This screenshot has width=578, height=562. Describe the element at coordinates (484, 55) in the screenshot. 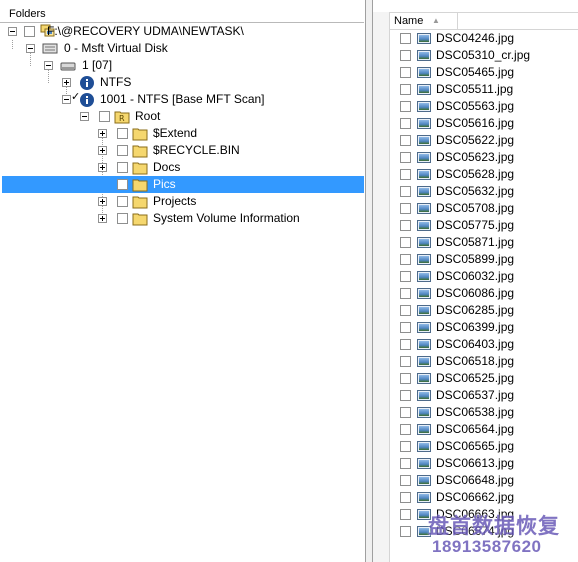

I see `file-row: DSC05310_cr.jpg` at that location.